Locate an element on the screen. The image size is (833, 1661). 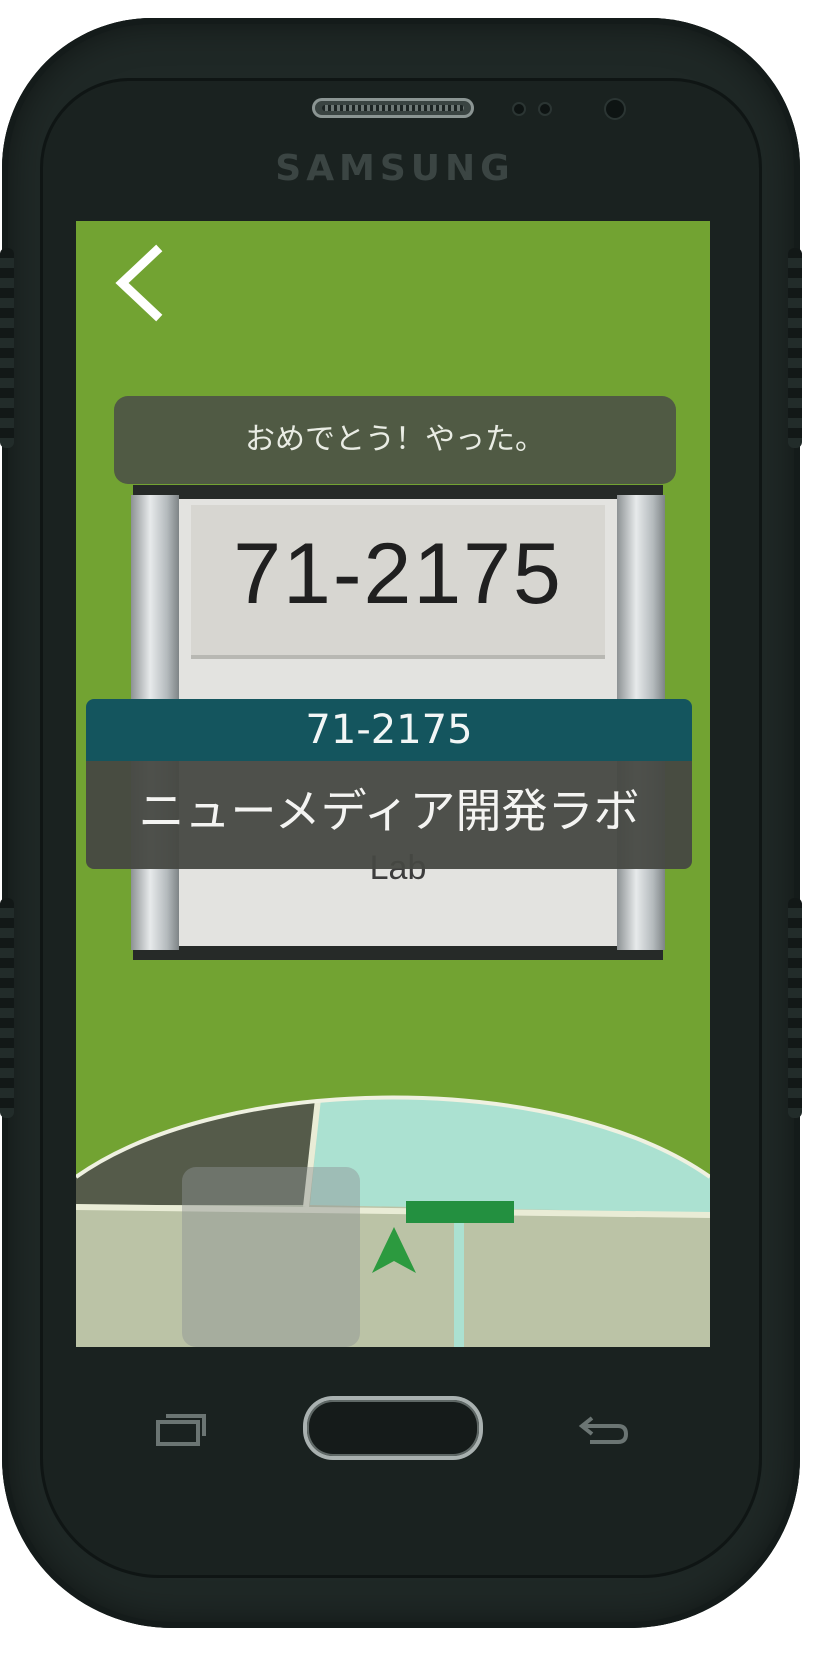
chevron-left-icon is located at coordinates (139, 283).